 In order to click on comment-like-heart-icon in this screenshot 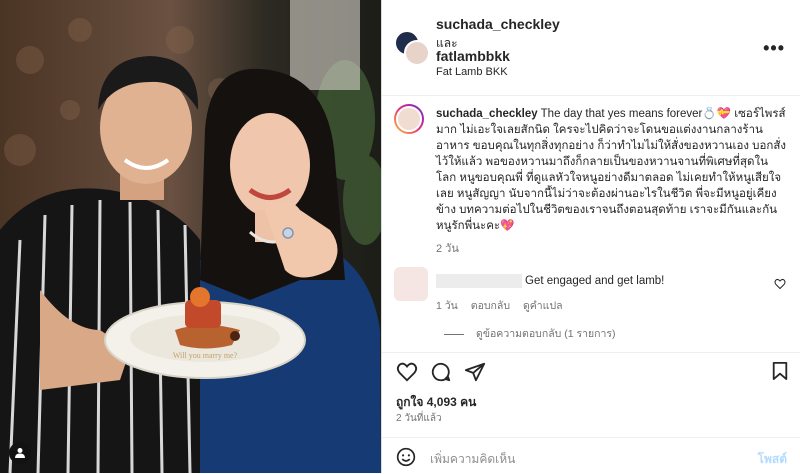, I will do `click(780, 284)`.